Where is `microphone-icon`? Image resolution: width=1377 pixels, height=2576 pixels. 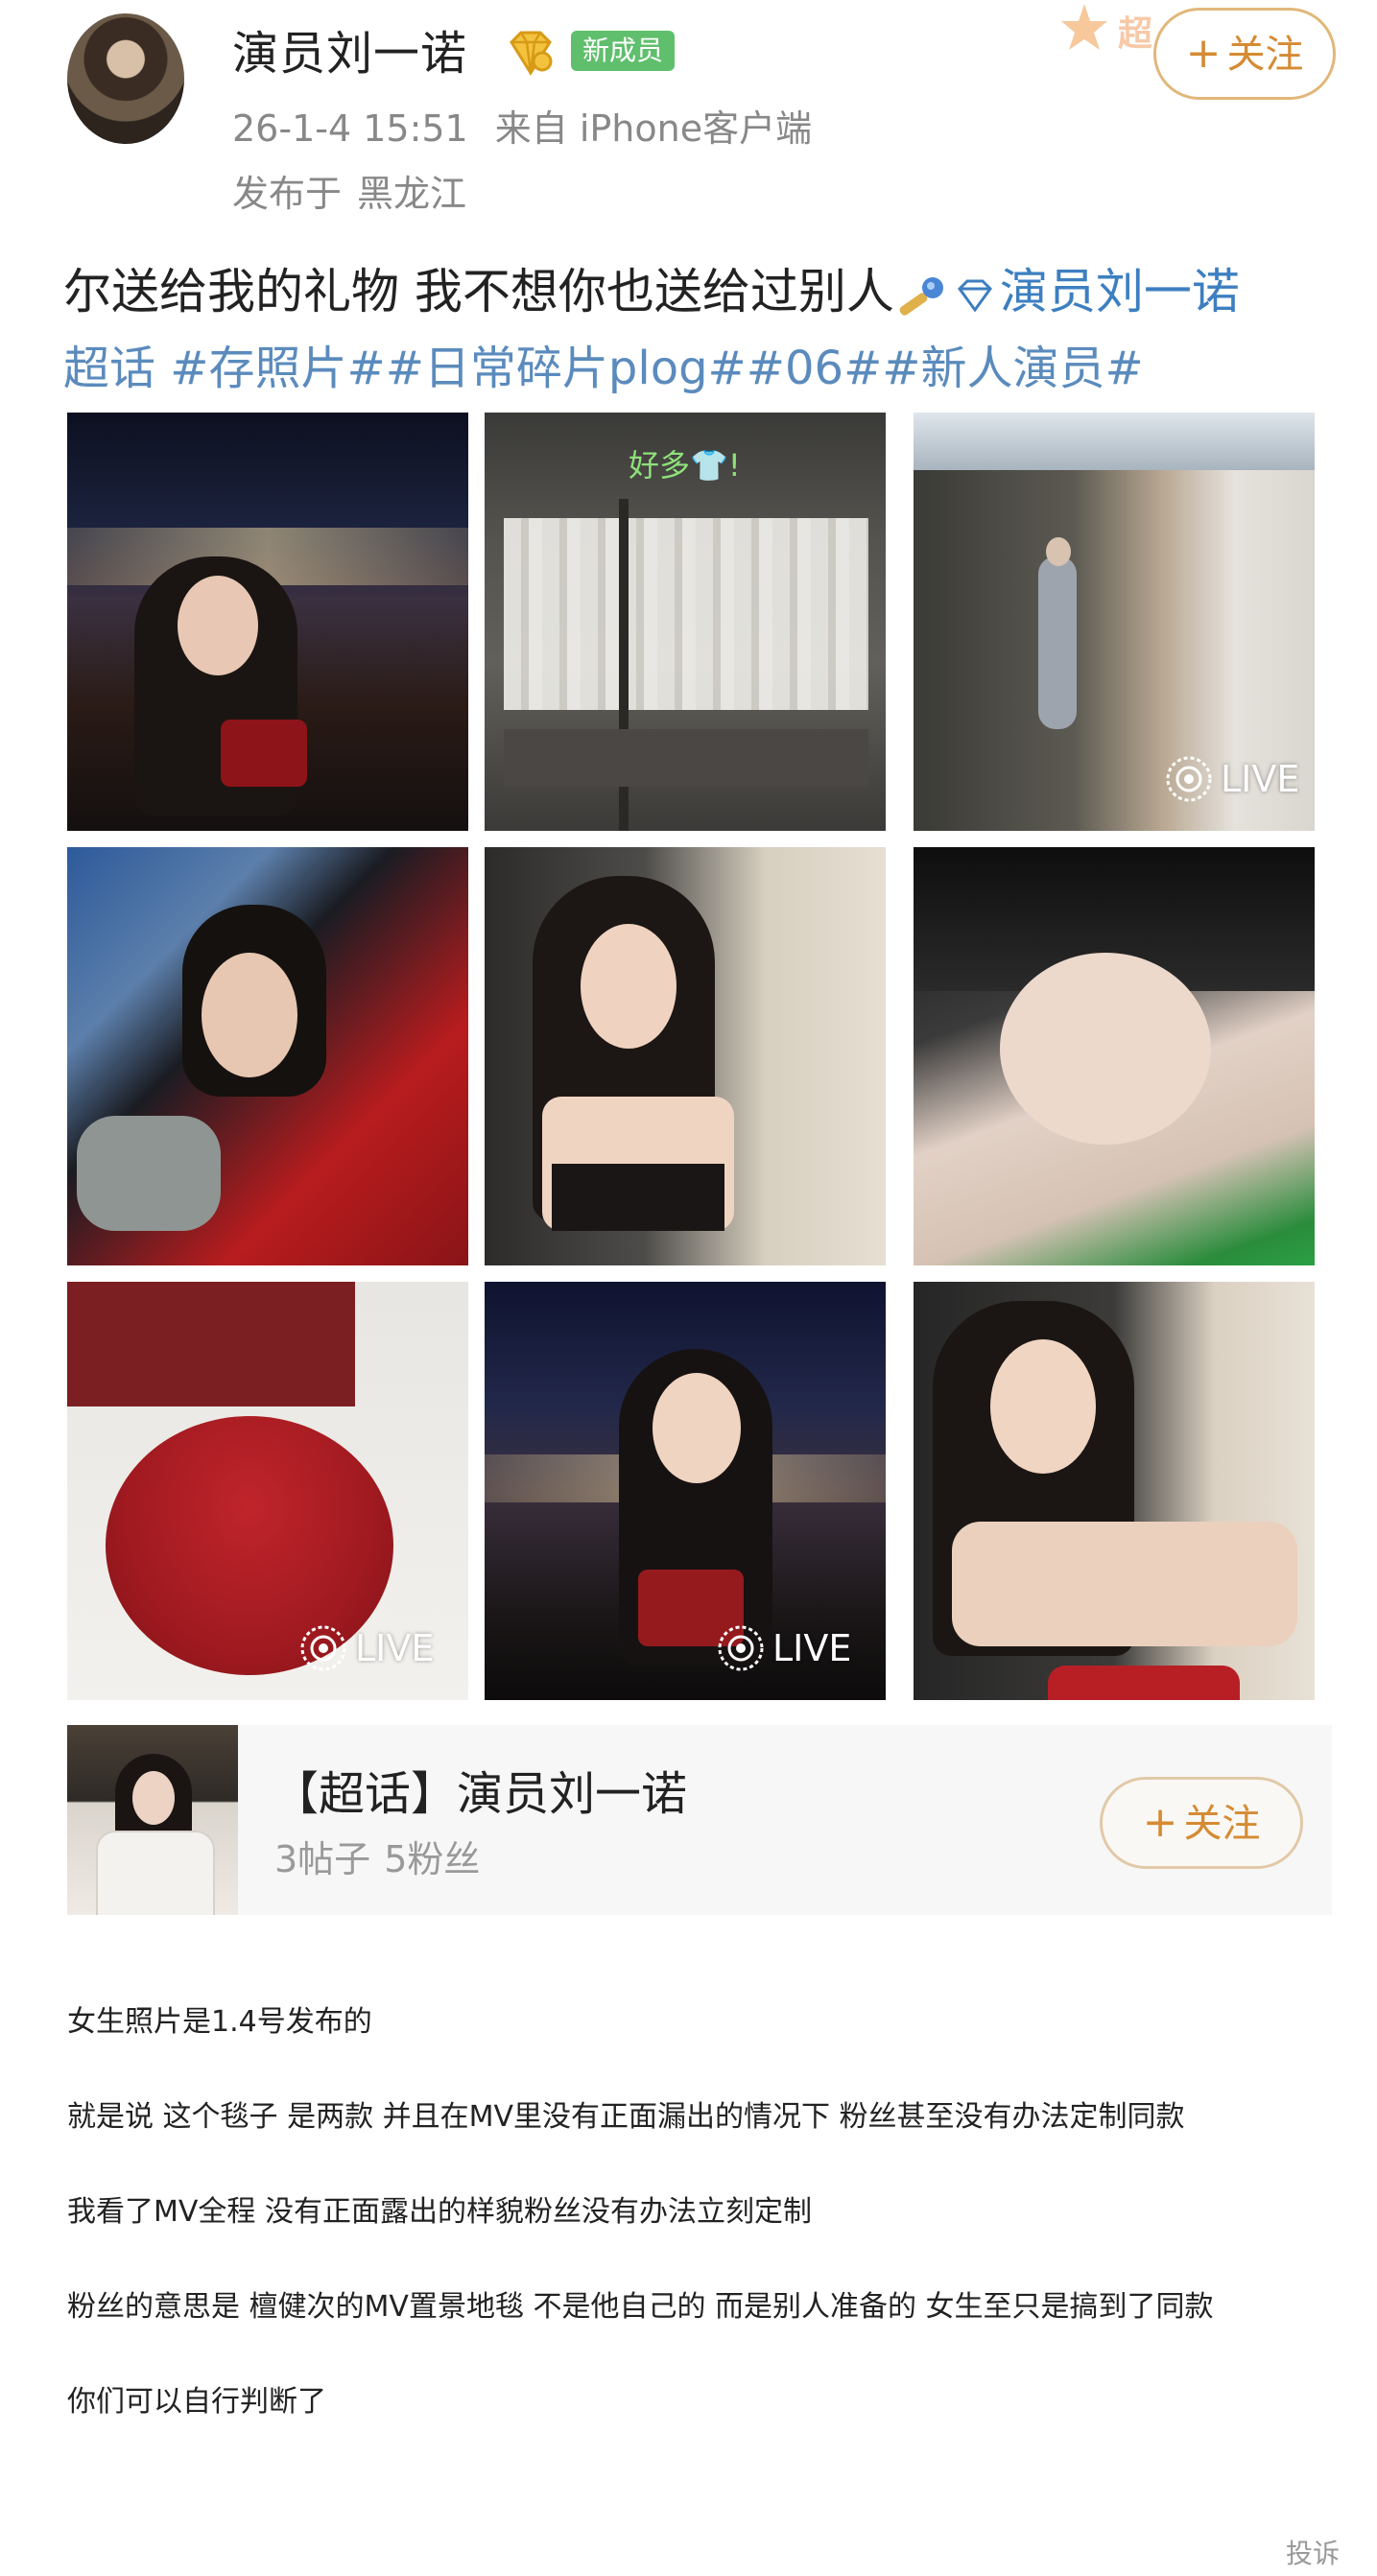 microphone-icon is located at coordinates (921, 296).